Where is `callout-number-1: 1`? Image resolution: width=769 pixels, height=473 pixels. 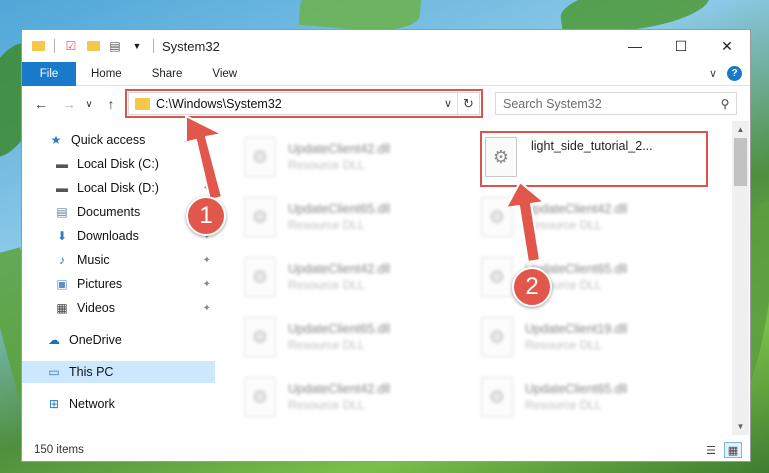
callout-number-1: 1 is located at coordinates (206, 216).